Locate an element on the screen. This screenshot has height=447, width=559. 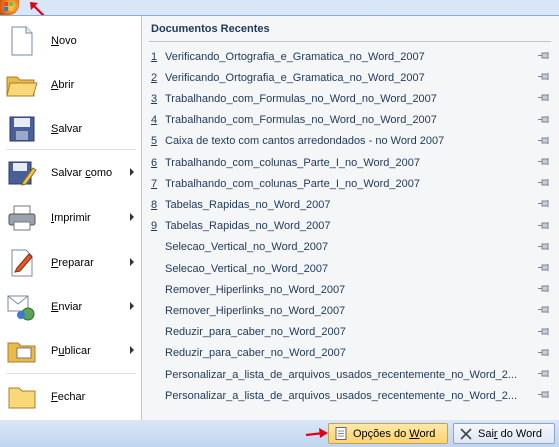
recent-document-number: 2 is located at coordinates (154, 77).